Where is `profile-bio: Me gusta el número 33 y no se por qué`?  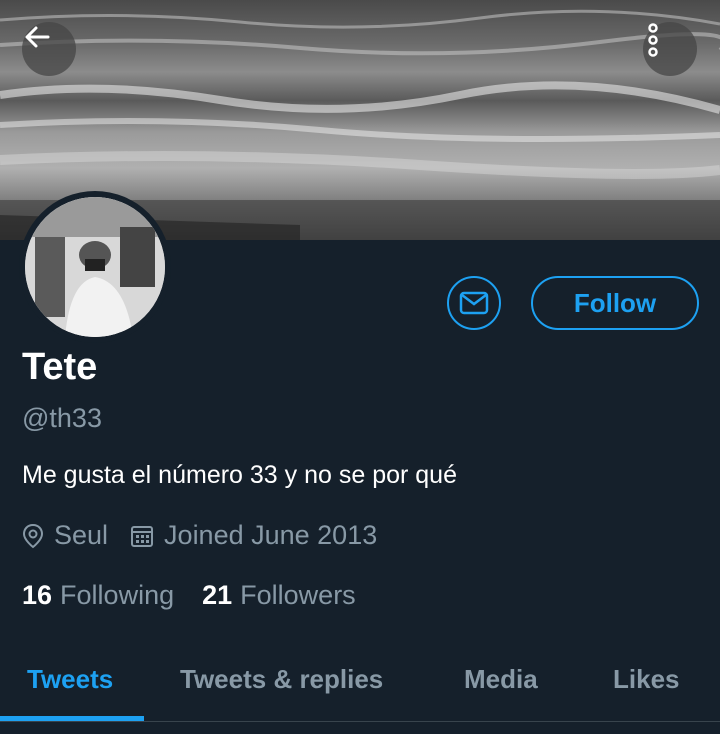 profile-bio: Me gusta el número 33 y no se por qué is located at coordinates (239, 475).